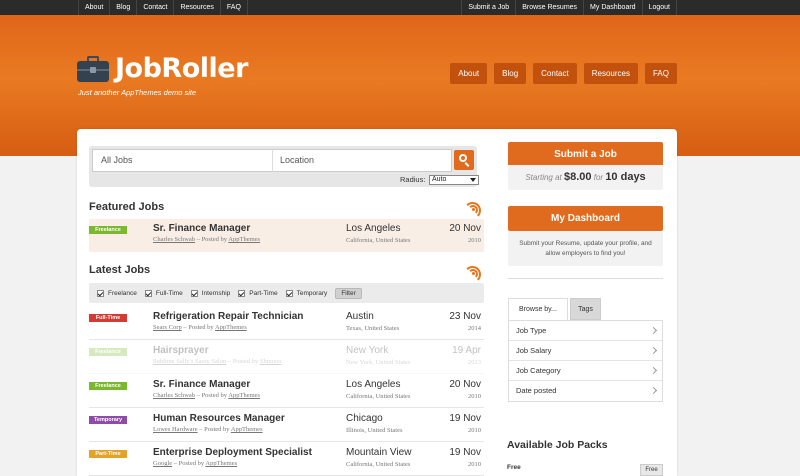 The image size is (800, 476). I want to click on filter-freelance: Freelance, so click(117, 293).